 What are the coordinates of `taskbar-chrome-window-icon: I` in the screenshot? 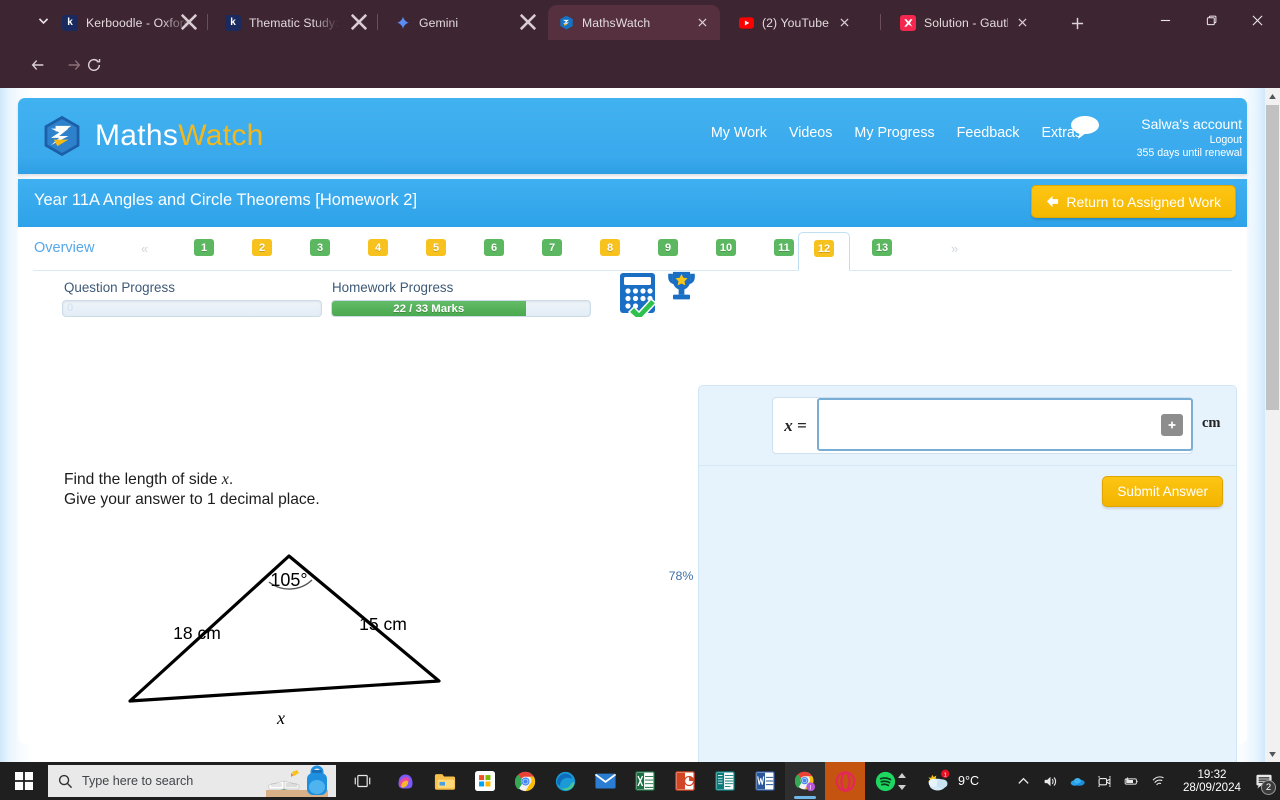 It's located at (805, 781).